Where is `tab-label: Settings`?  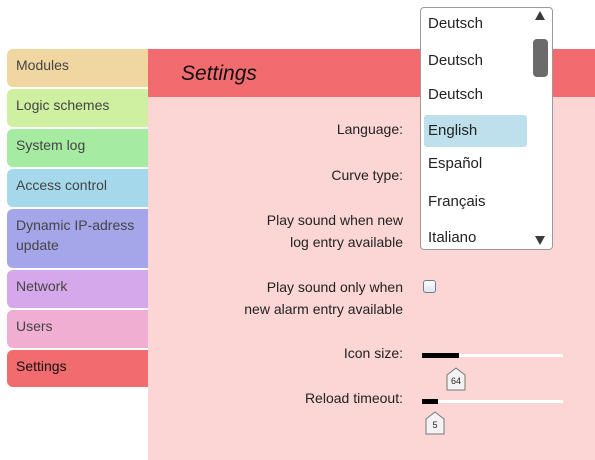
tab-label: Settings is located at coordinates (41, 366).